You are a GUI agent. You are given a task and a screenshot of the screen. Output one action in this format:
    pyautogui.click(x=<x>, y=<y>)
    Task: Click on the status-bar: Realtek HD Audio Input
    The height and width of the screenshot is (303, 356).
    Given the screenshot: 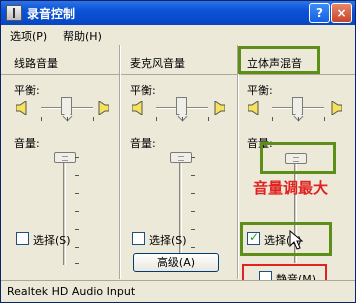 What is the action you would take?
    pyautogui.click(x=178, y=291)
    